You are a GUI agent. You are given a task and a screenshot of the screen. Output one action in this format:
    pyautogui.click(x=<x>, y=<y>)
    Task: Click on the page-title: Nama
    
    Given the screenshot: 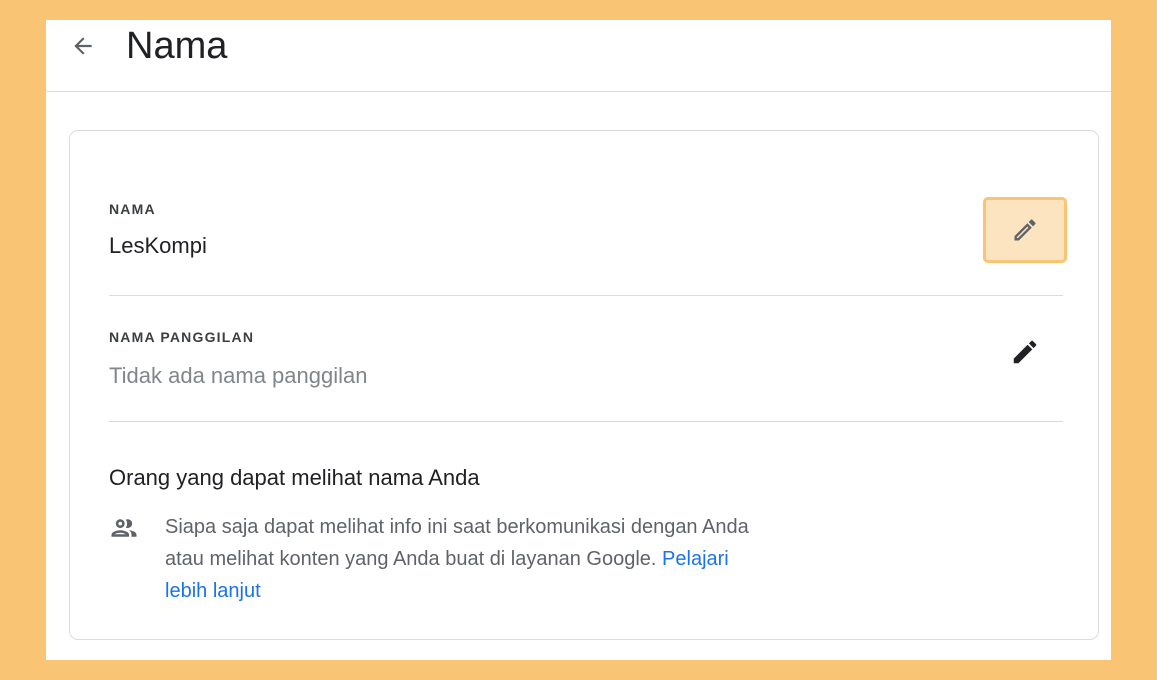 What is the action you would take?
    pyautogui.click(x=177, y=46)
    